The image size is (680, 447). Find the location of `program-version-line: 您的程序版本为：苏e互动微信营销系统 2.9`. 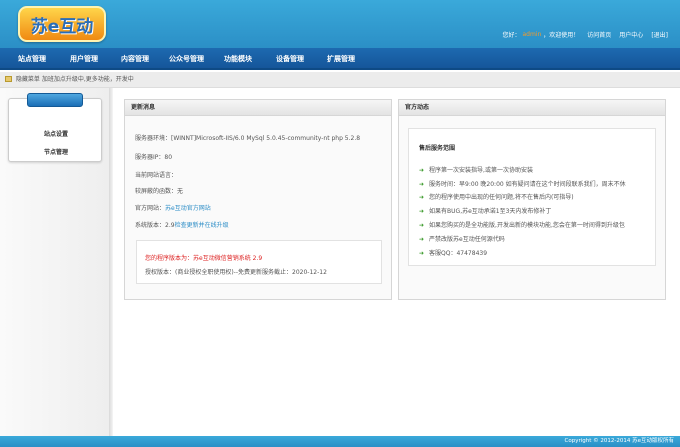

program-version-line: 您的程序版本为：苏e互动微信营销系统 2.9 is located at coordinates (203, 257).